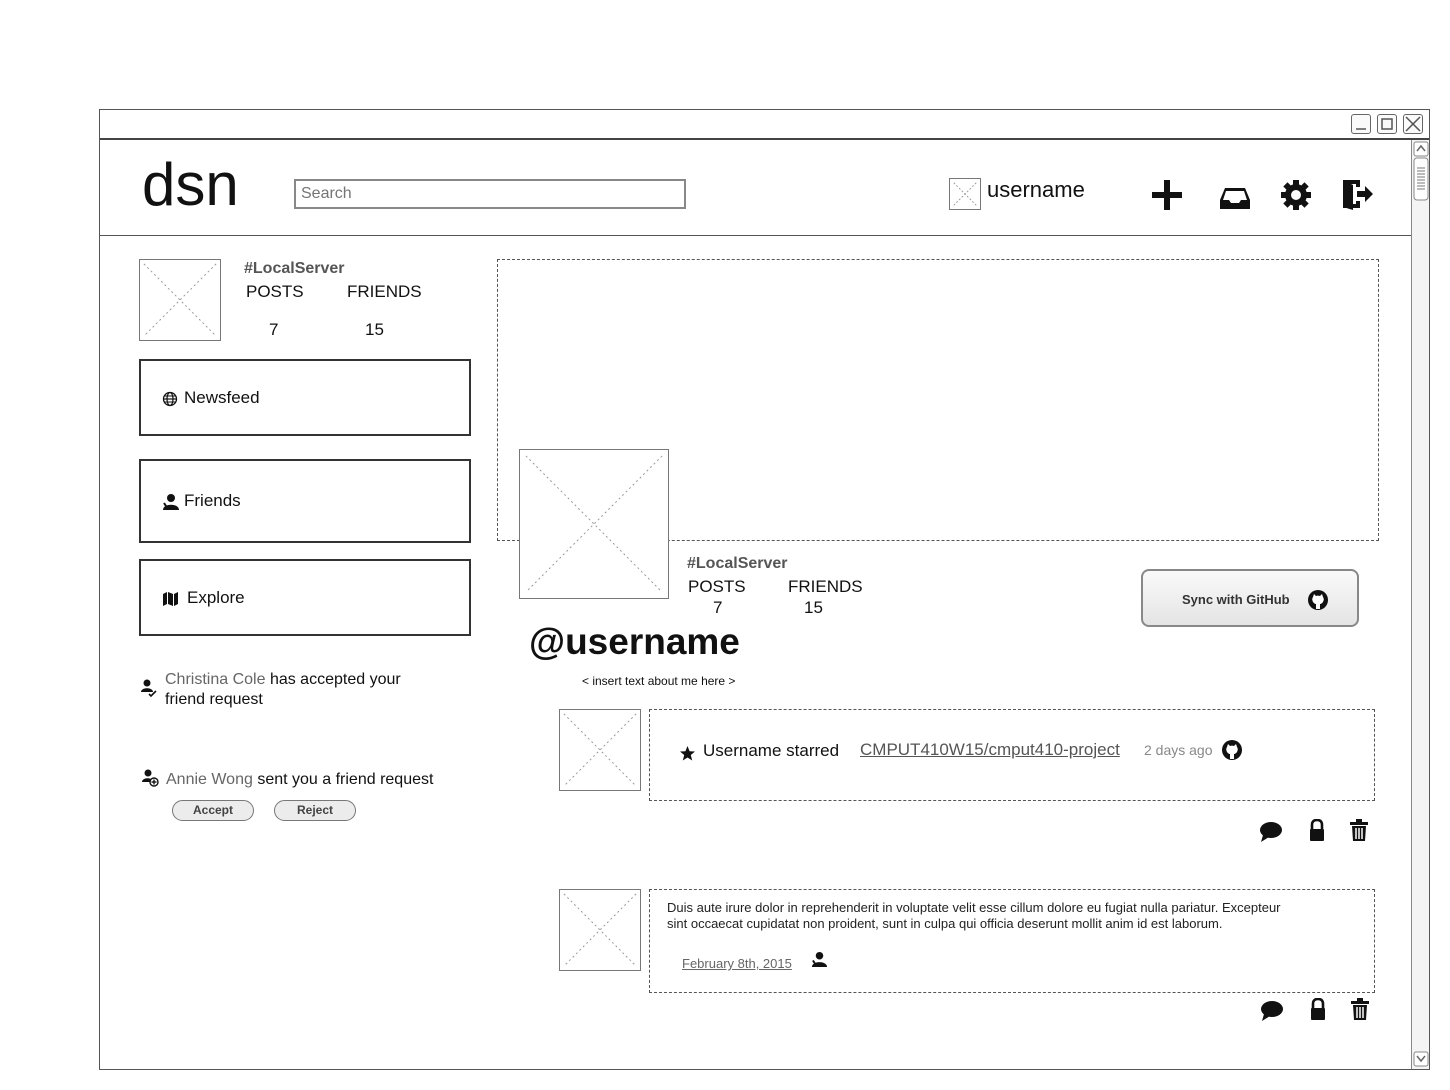  Describe the element at coordinates (771, 750) in the screenshot. I see `activity-text: Username starred` at that location.